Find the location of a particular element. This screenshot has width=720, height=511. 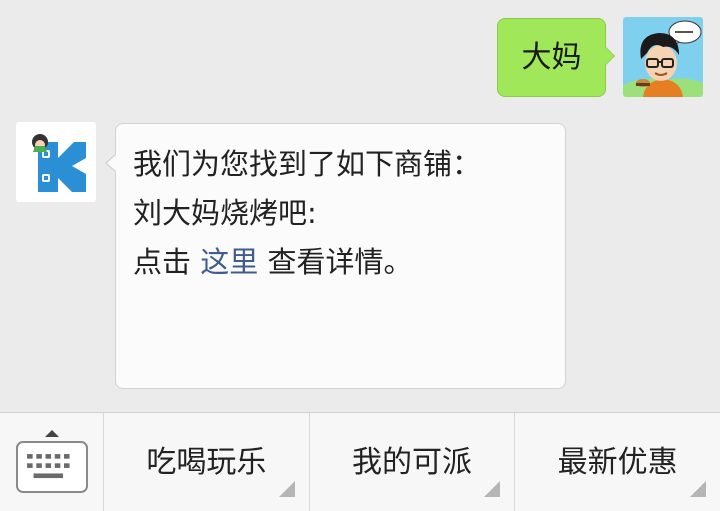

outgoing-message-bubble: 大妈 is located at coordinates (556, 57).